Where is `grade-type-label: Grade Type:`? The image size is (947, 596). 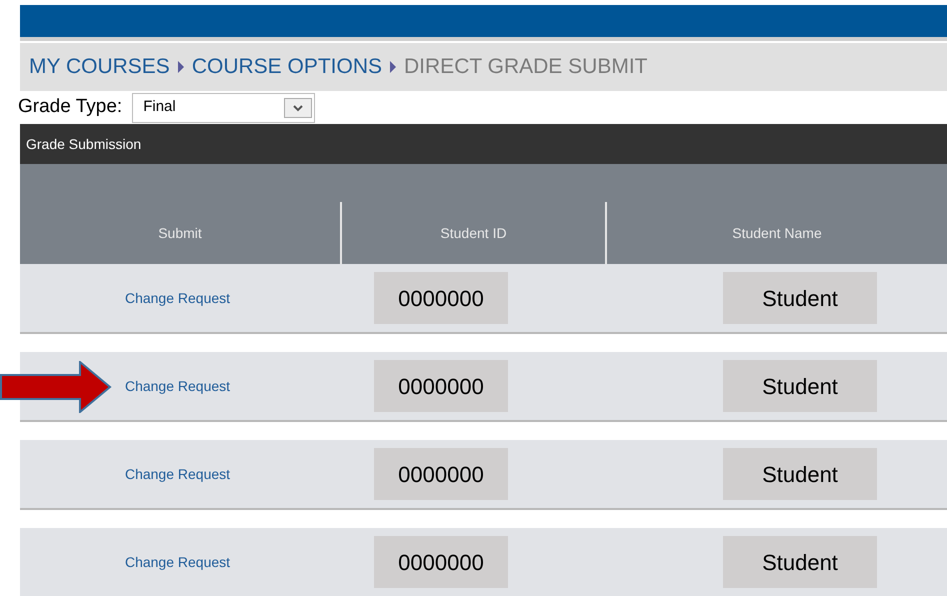 grade-type-label: Grade Type: is located at coordinates (70, 107).